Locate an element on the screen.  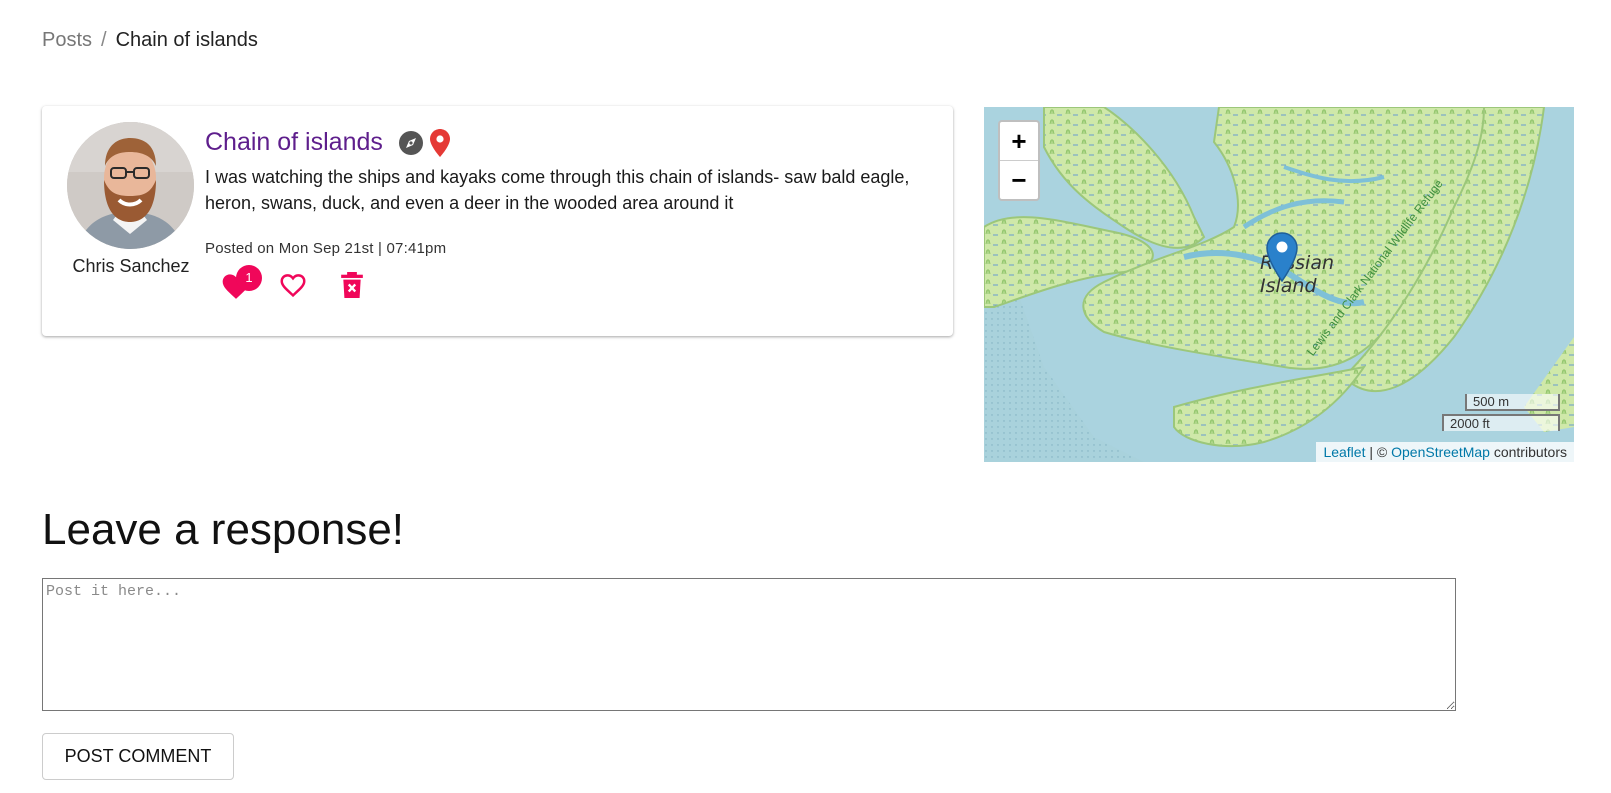
post-timestamp: Posted on Mon Sep 21st | 07:41pm is located at coordinates (326, 248).